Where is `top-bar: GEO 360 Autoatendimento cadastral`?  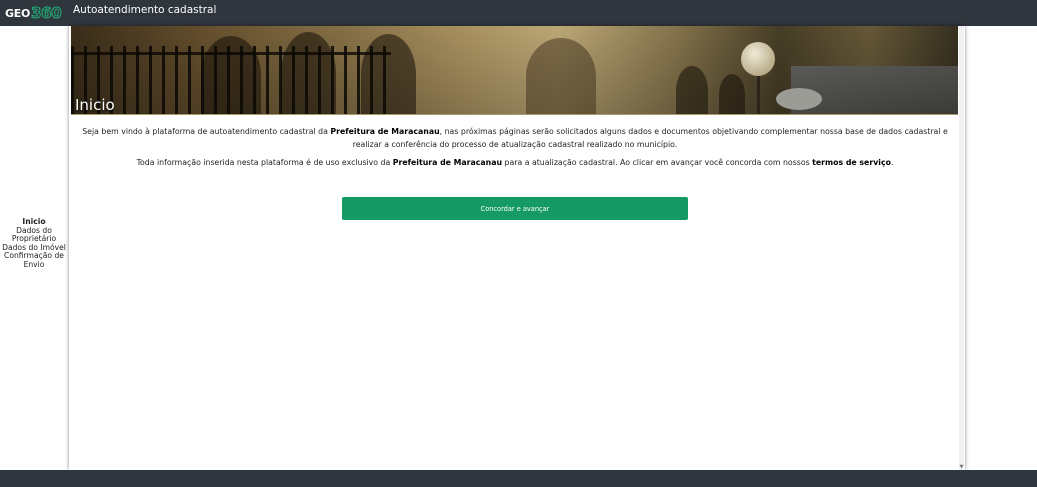 top-bar: GEO 360 Autoatendimento cadastral is located at coordinates (518, 13).